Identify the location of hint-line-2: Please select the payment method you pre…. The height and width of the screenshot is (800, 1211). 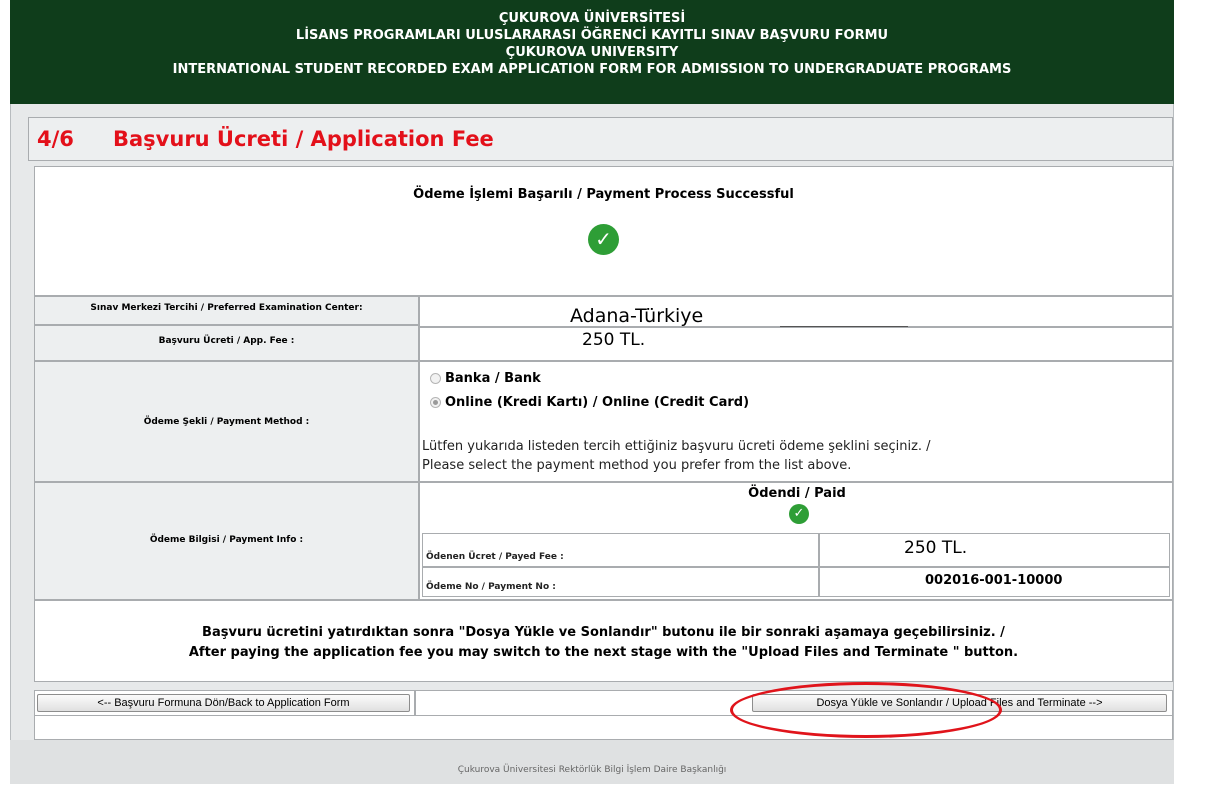
(637, 465).